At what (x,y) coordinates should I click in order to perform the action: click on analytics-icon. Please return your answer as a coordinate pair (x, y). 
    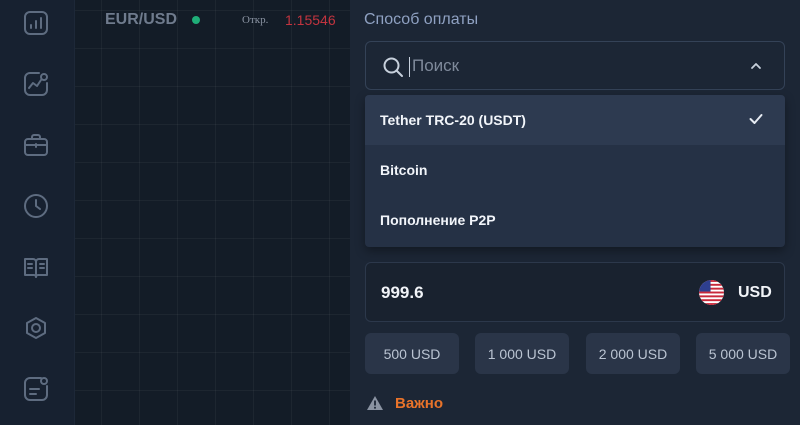
    Looking at the image, I should click on (36, 84).